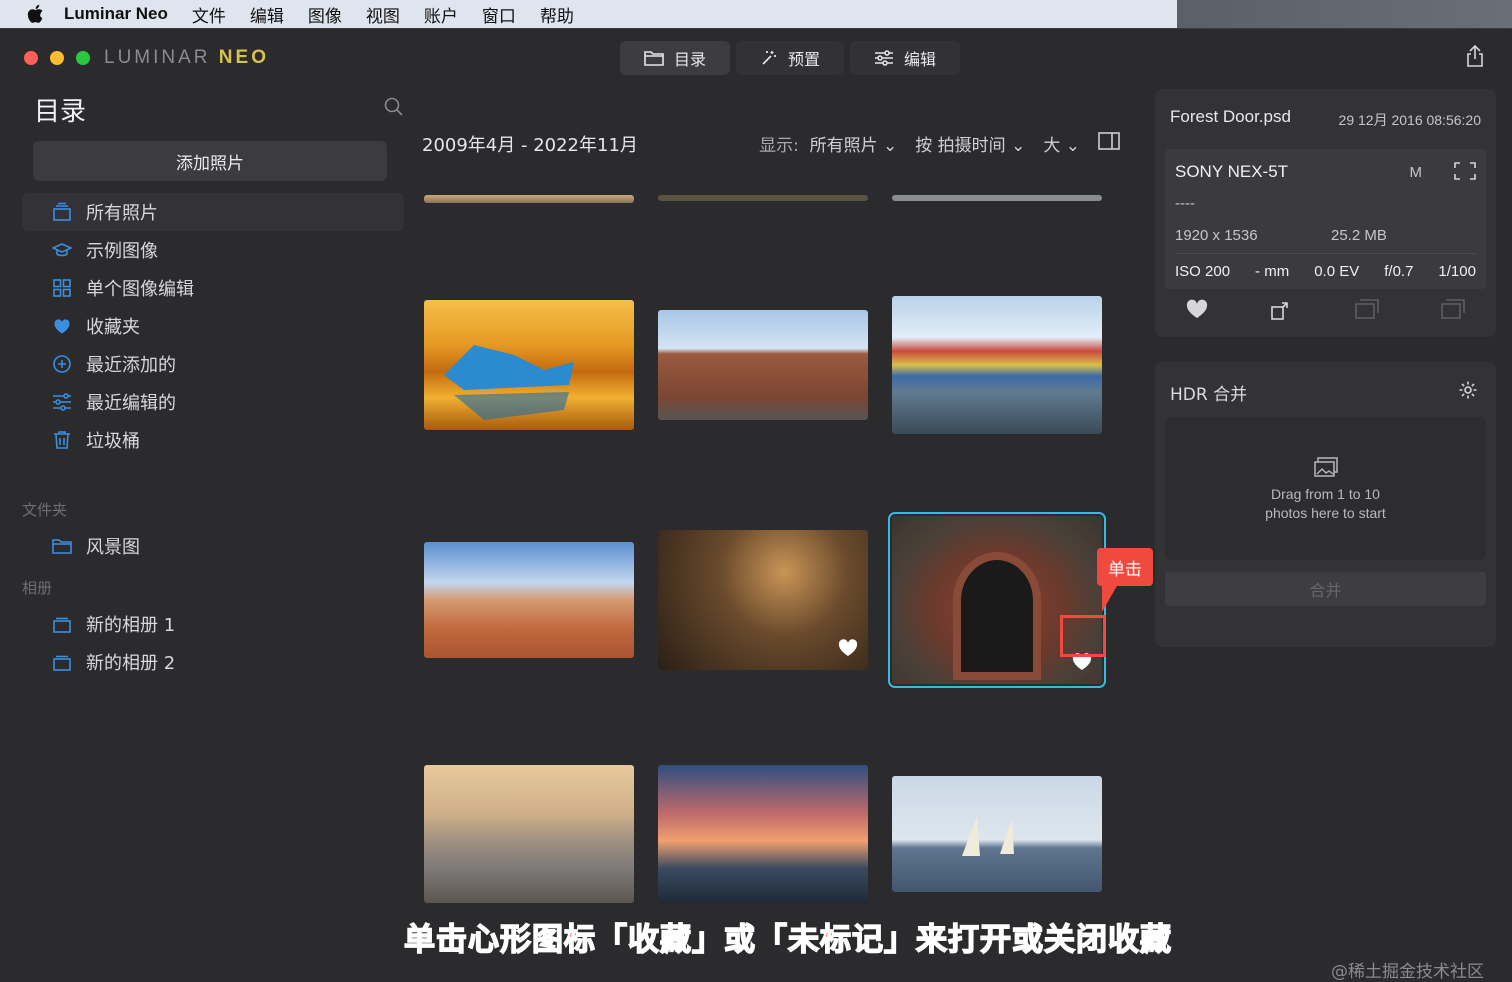  I want to click on compare-icon, so click(1366, 312).